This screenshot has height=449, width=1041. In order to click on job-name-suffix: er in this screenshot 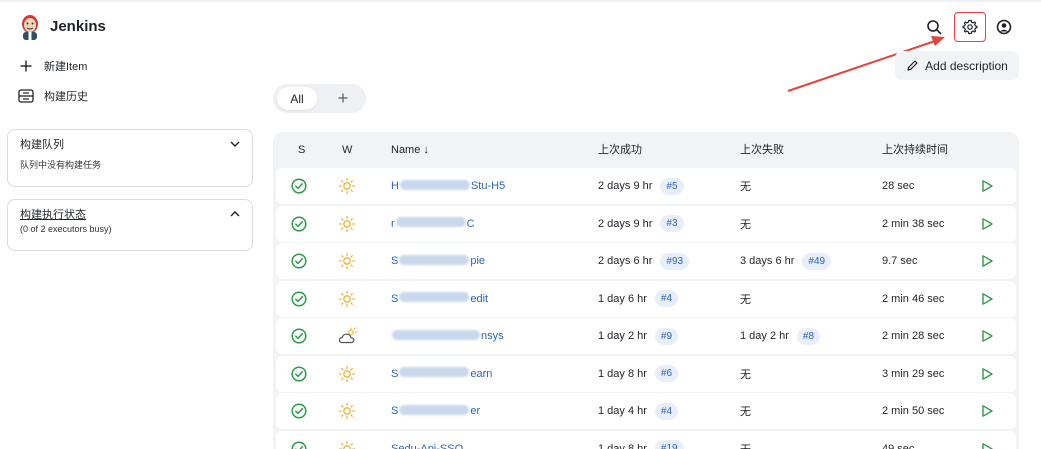, I will do `click(475, 411)`.